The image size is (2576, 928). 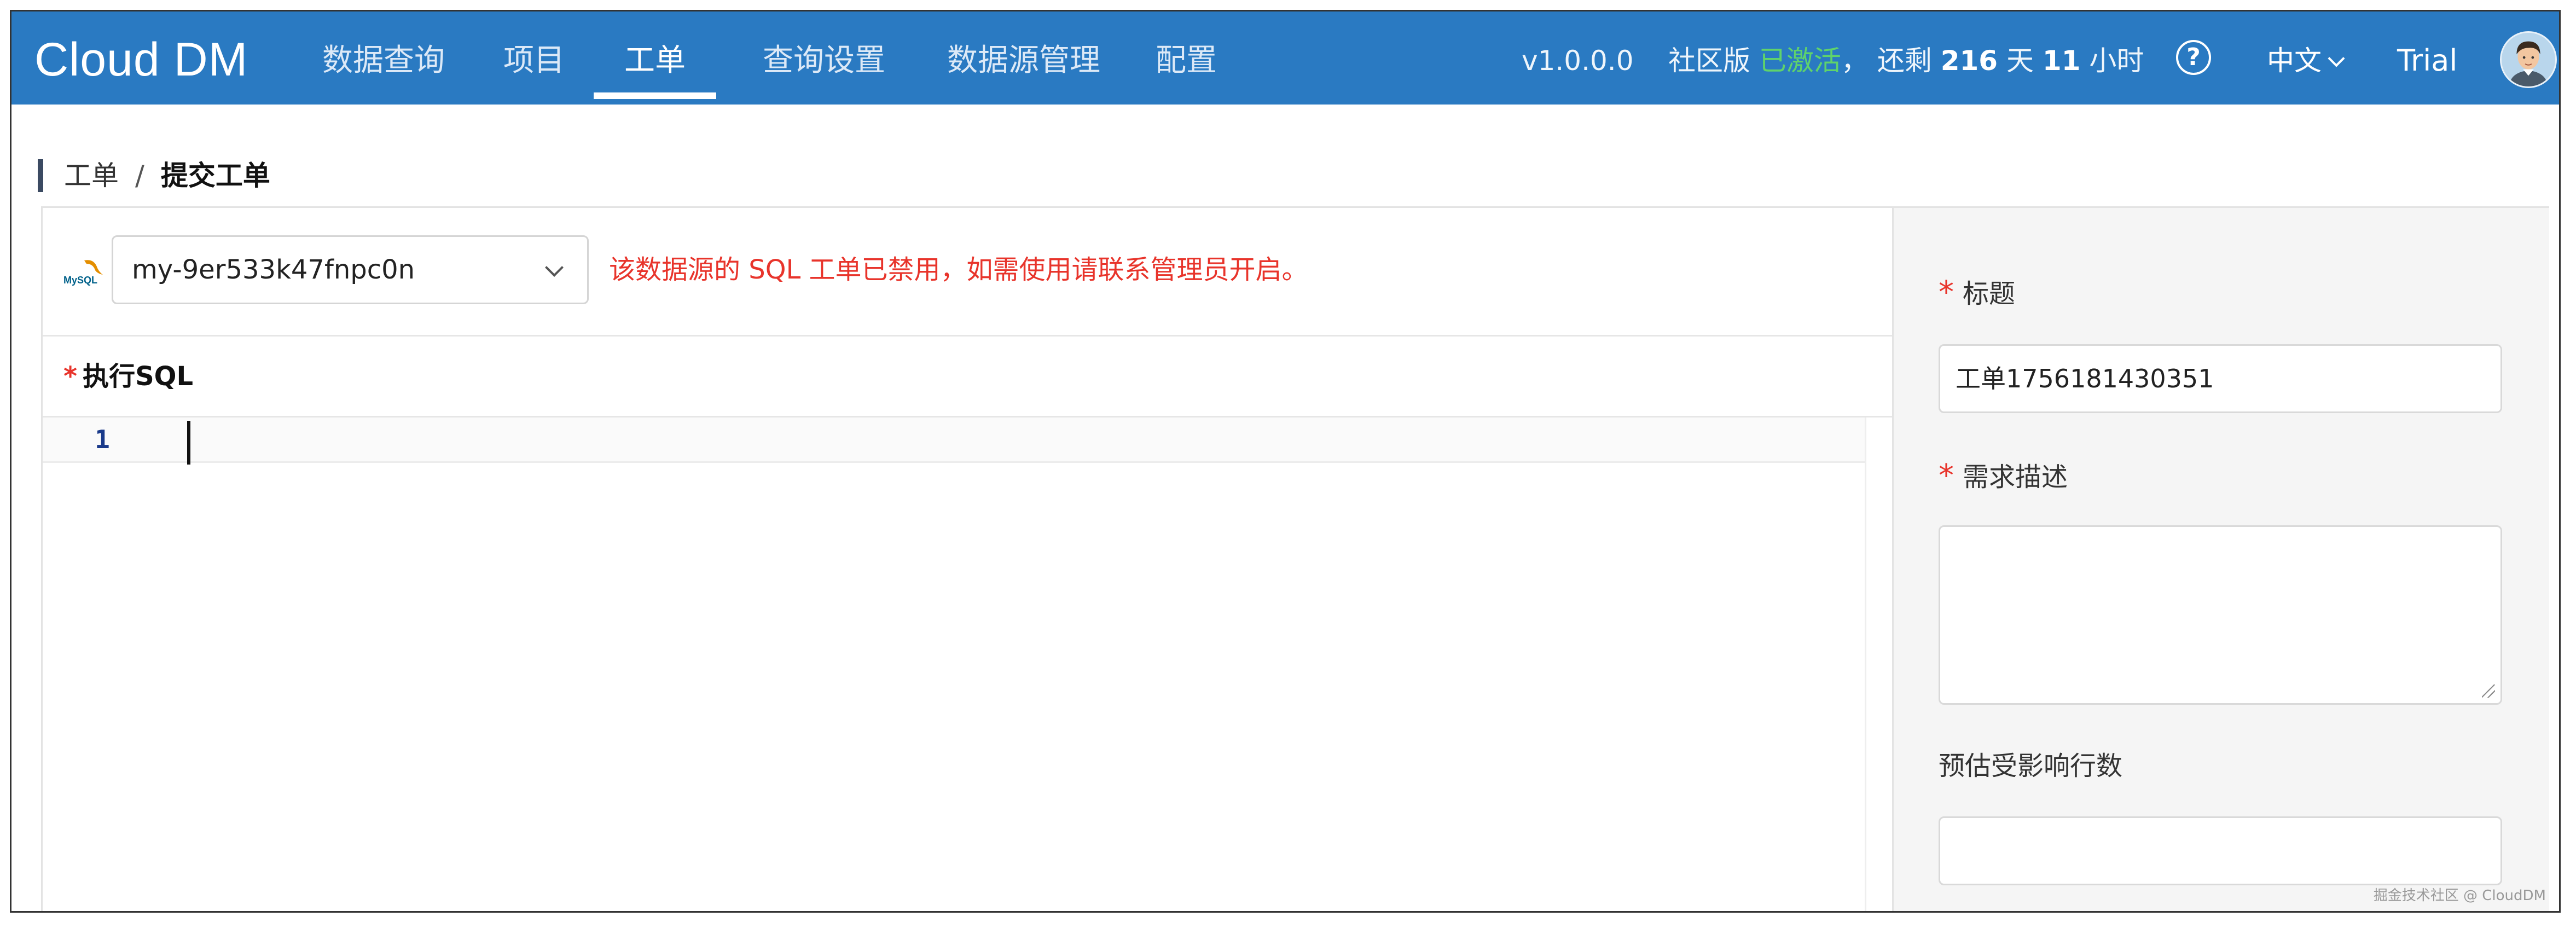 What do you see at coordinates (968, 441) in the screenshot?
I see `code-line: 1` at bounding box center [968, 441].